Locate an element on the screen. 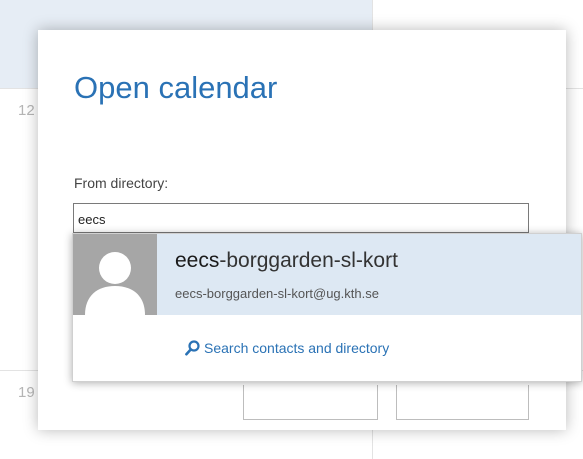  search-contacts-link: Search contacts and directory is located at coordinates (287, 348).